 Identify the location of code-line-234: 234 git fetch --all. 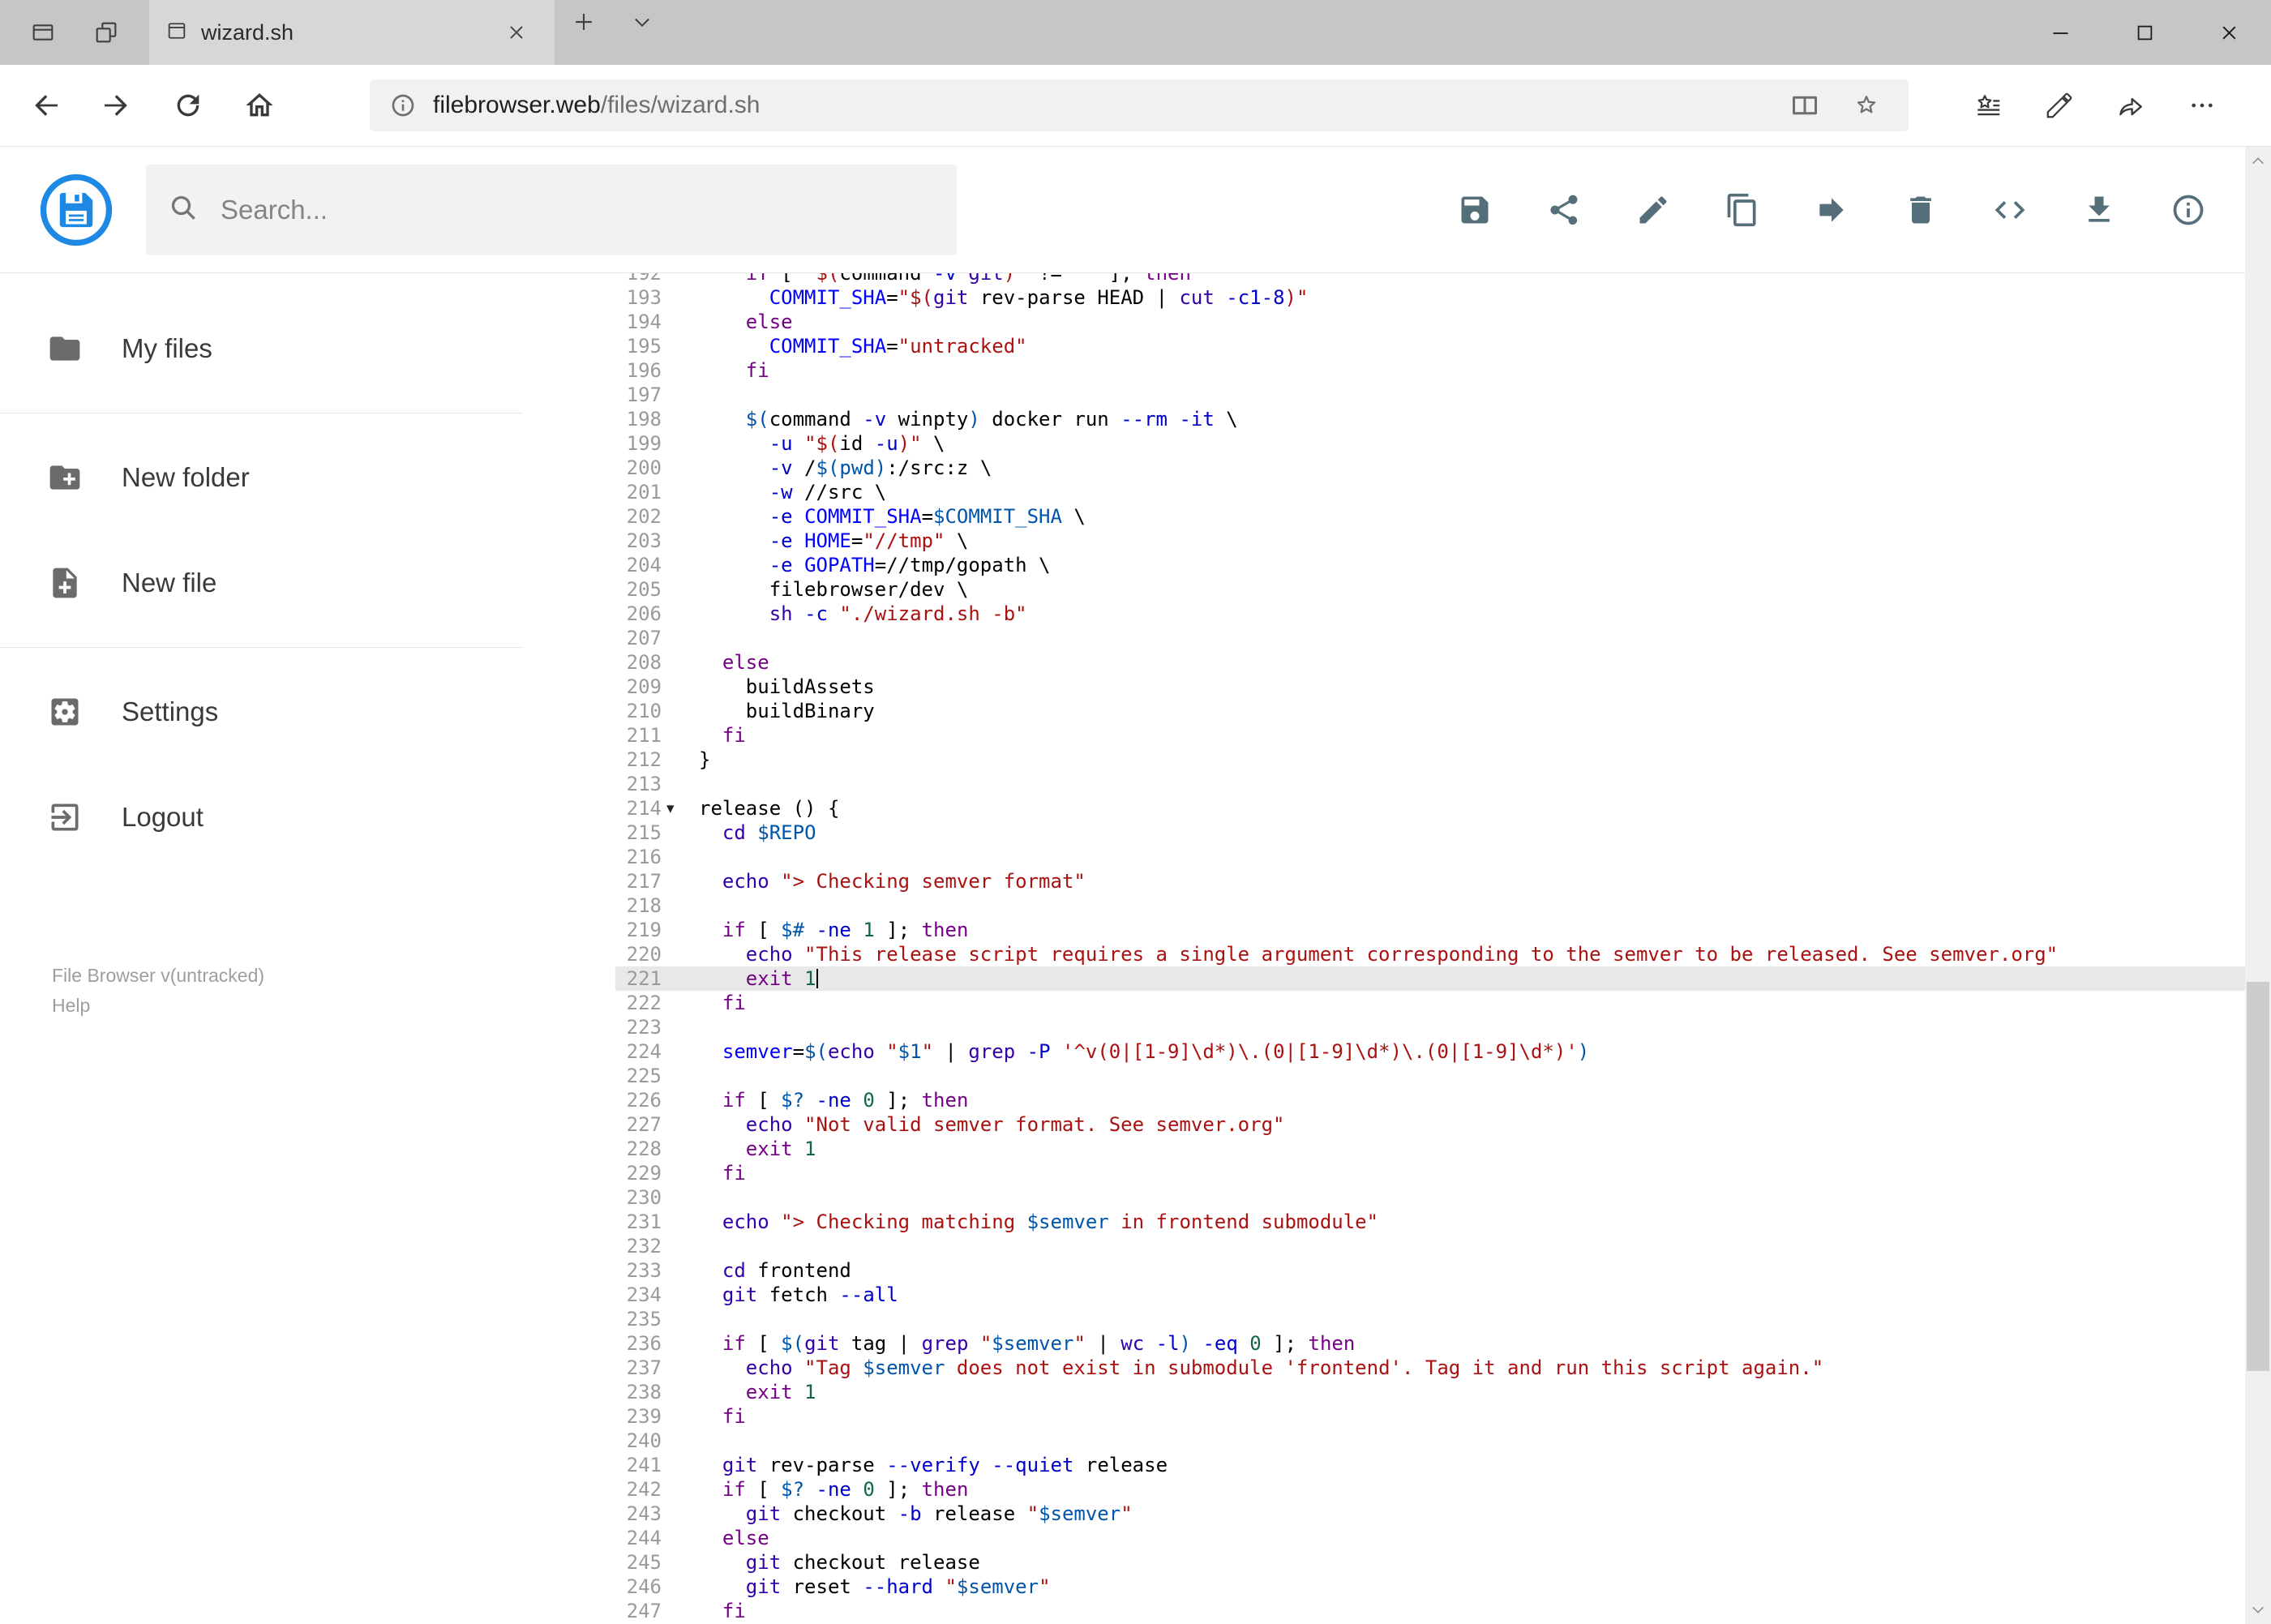
(1430, 1295).